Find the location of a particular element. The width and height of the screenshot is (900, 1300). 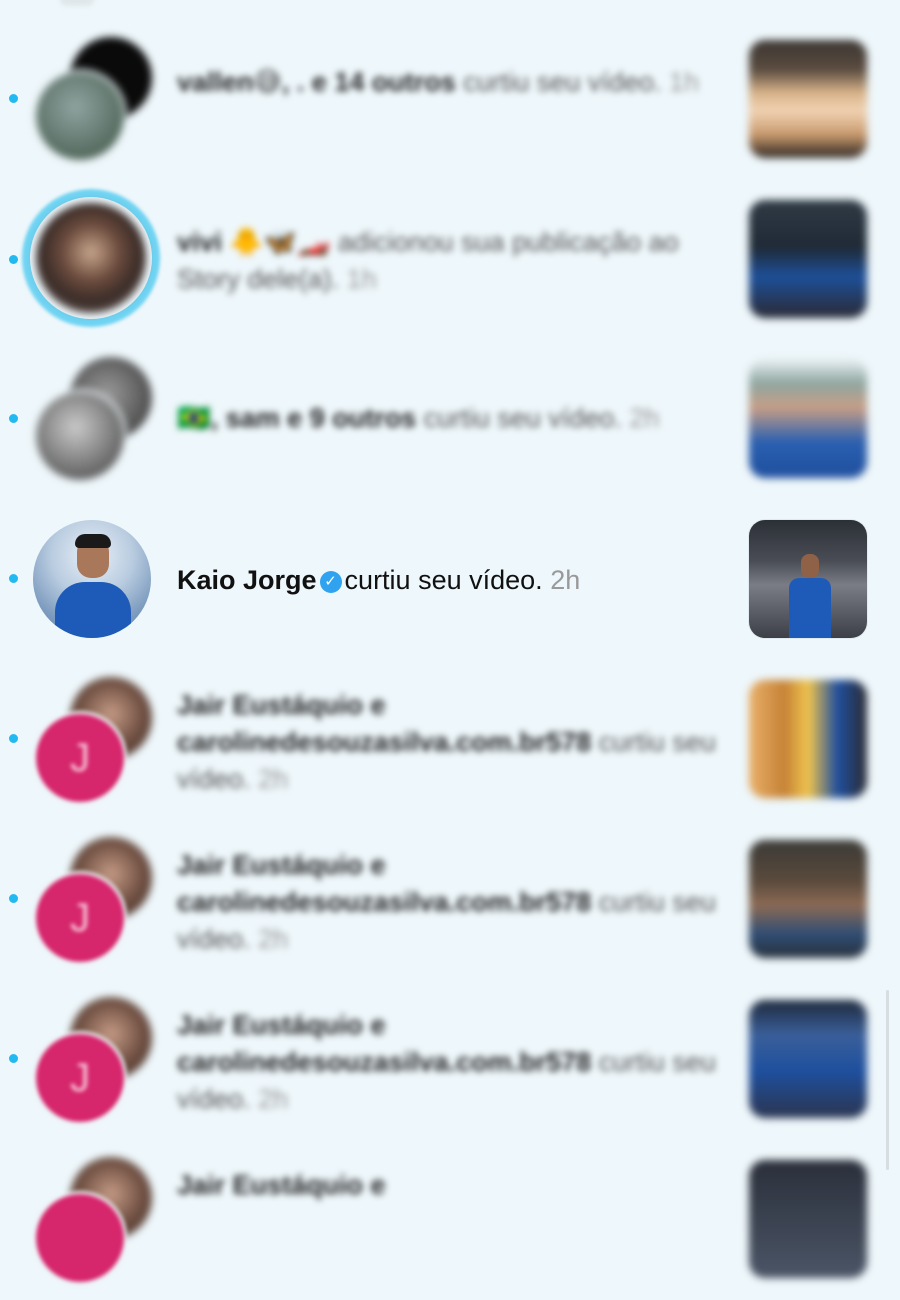

letter-avatar is located at coordinates (80, 1238).